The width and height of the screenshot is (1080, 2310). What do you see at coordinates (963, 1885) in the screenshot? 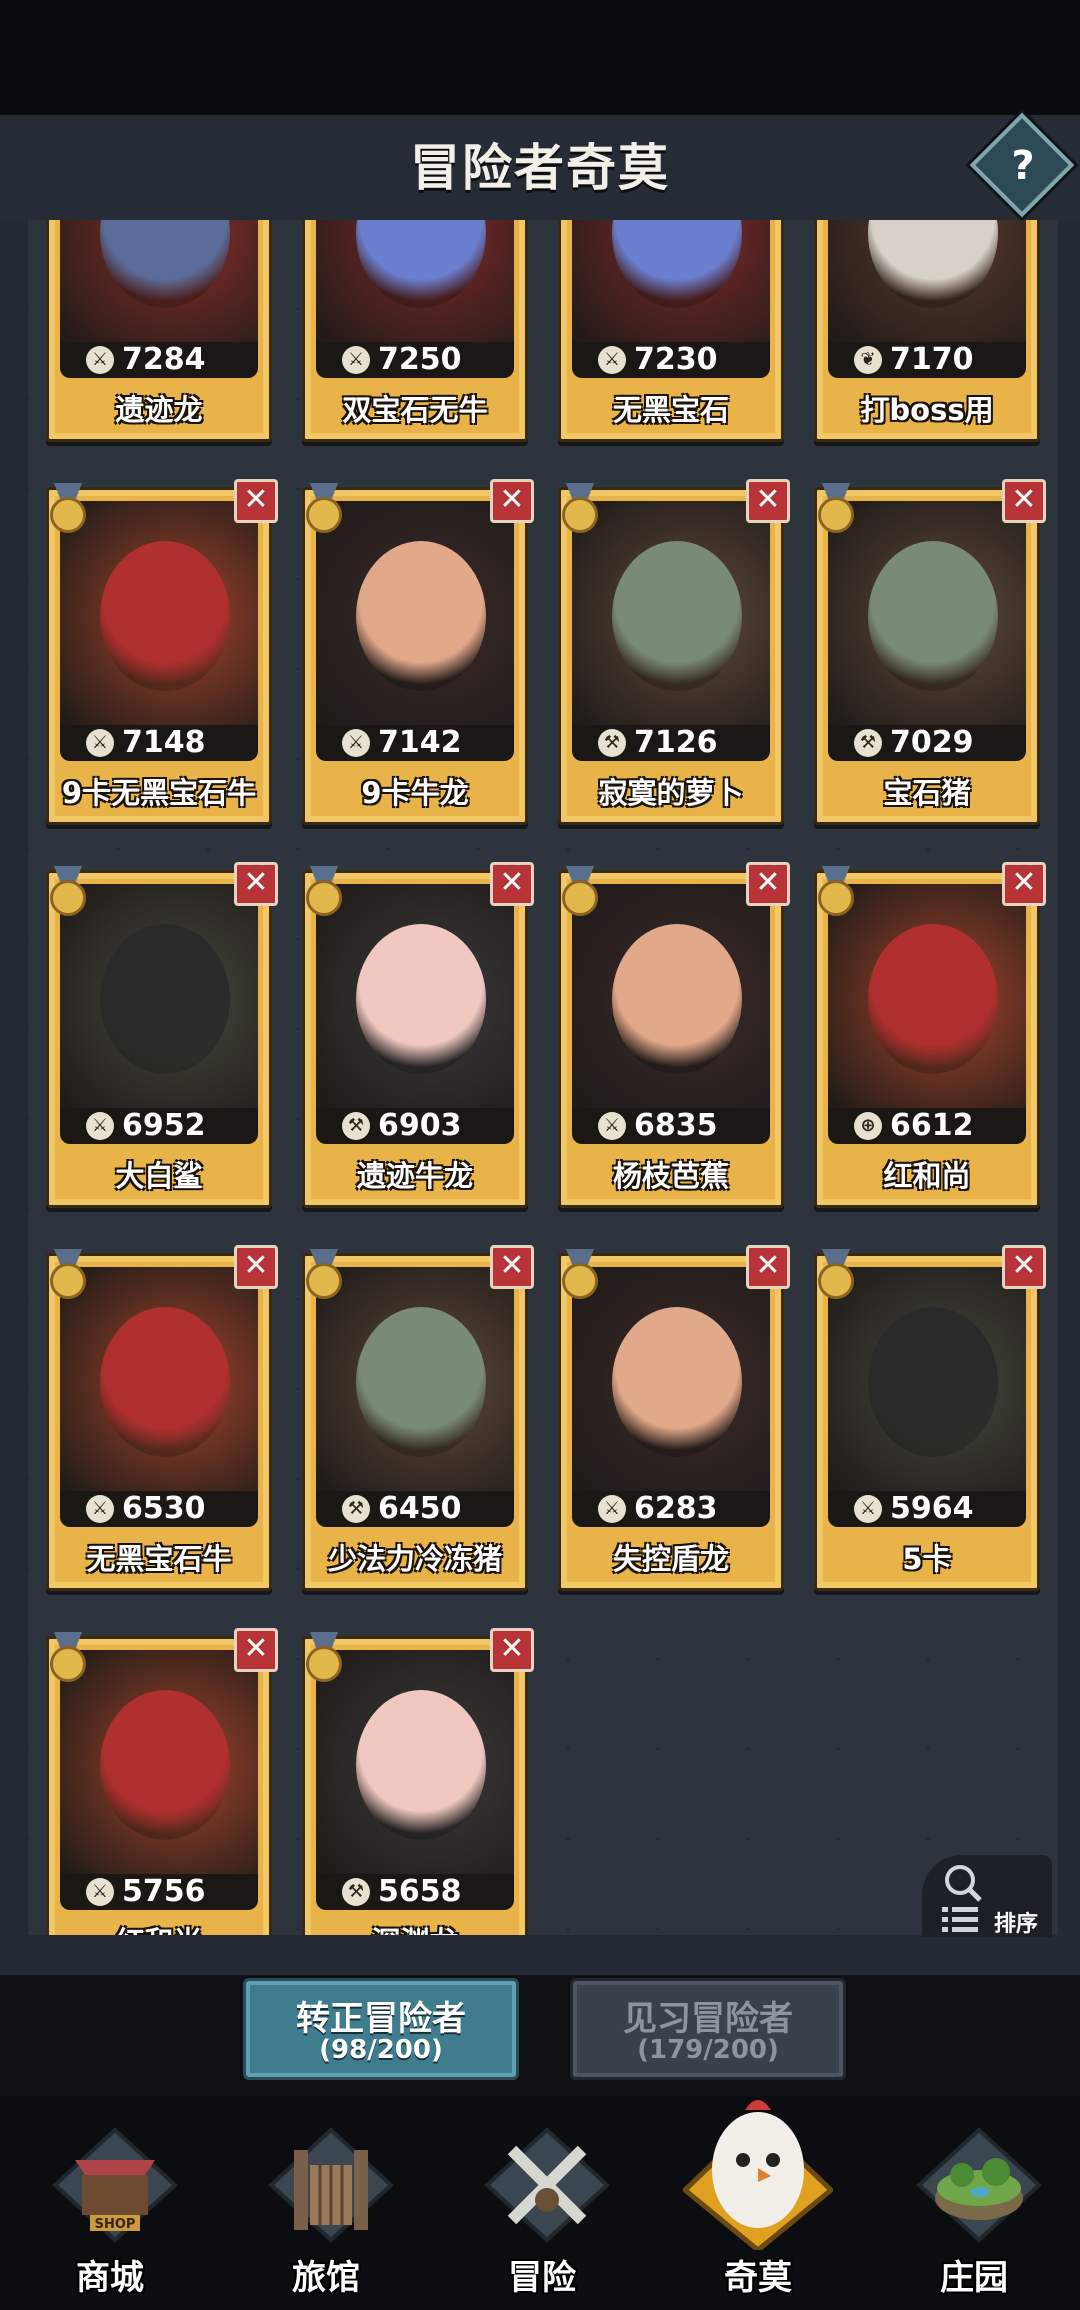
I see `magnifier-icon` at bounding box center [963, 1885].